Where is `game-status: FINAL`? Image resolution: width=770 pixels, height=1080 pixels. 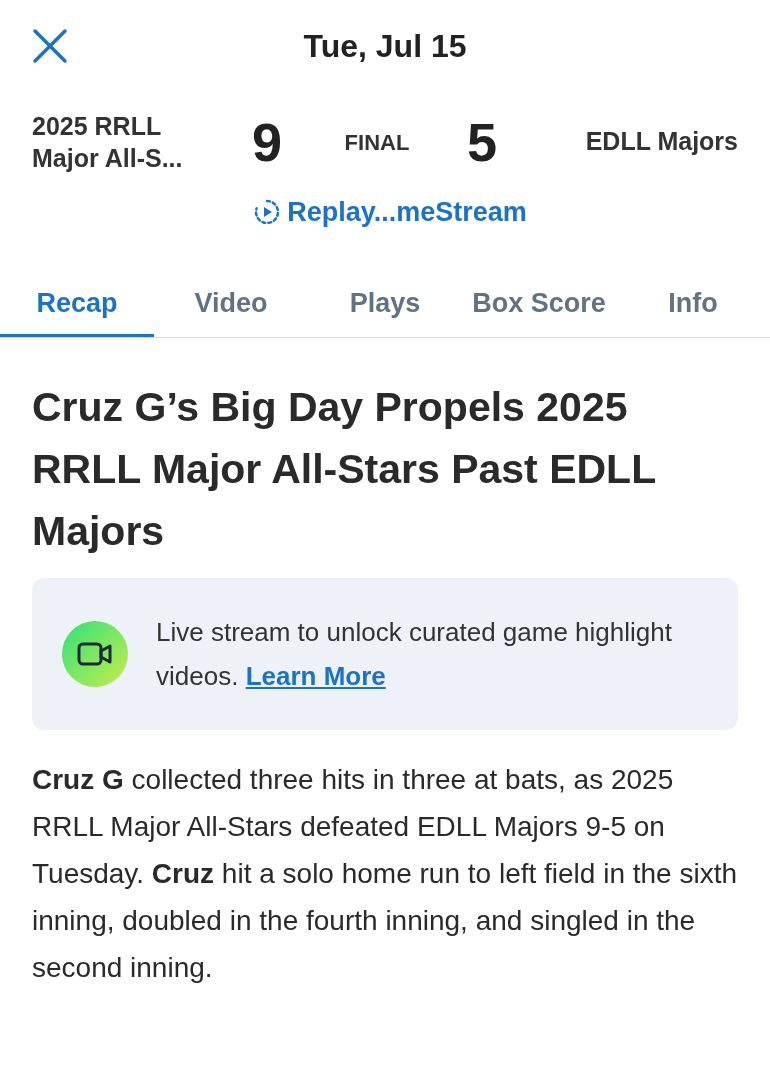
game-status: FINAL is located at coordinates (377, 142).